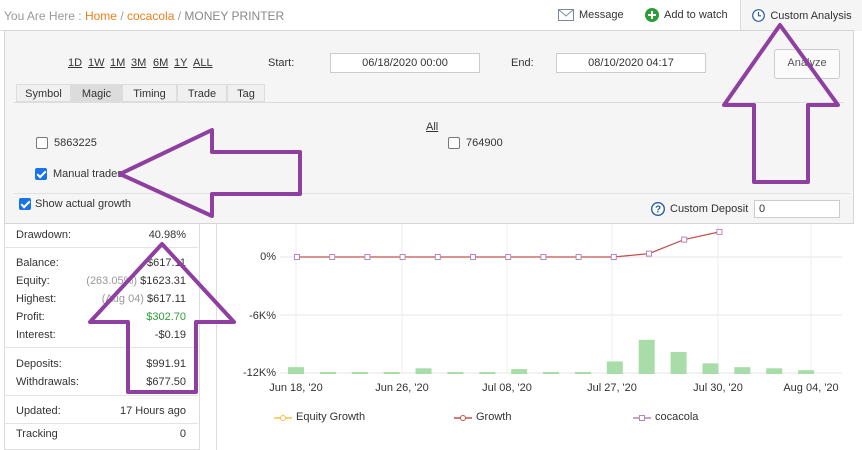  Describe the element at coordinates (43, 16) in the screenshot. I see `breadcrumb-prefix: You Are Here :` at that location.